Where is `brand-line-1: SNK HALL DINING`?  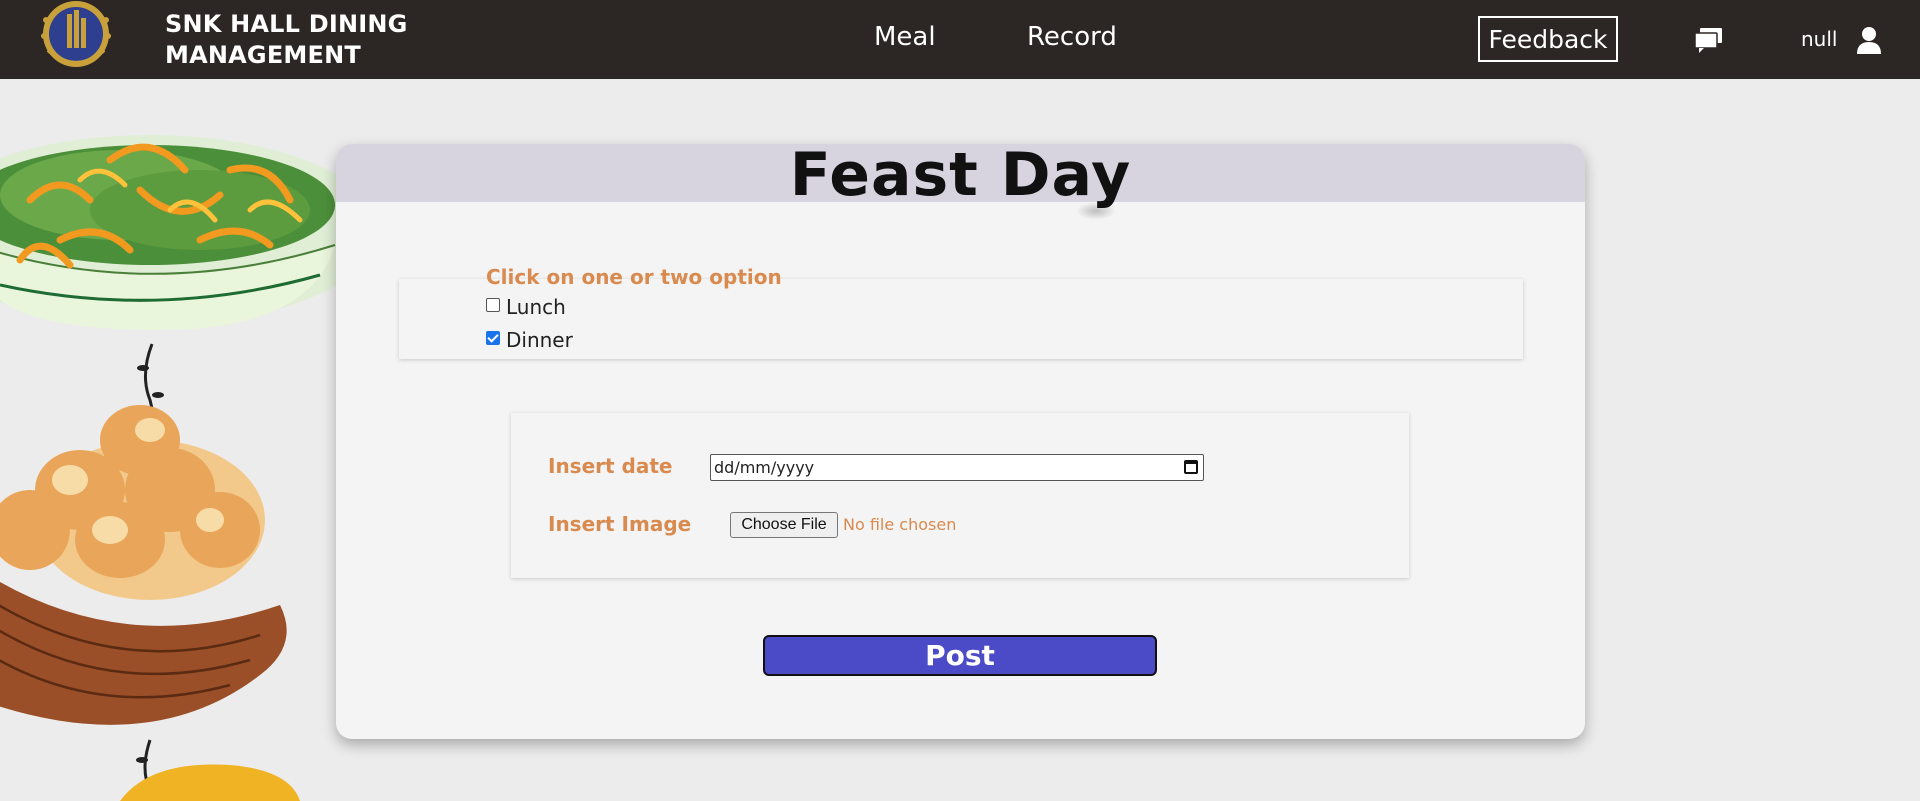 brand-line-1: SNK HALL DINING is located at coordinates (286, 24).